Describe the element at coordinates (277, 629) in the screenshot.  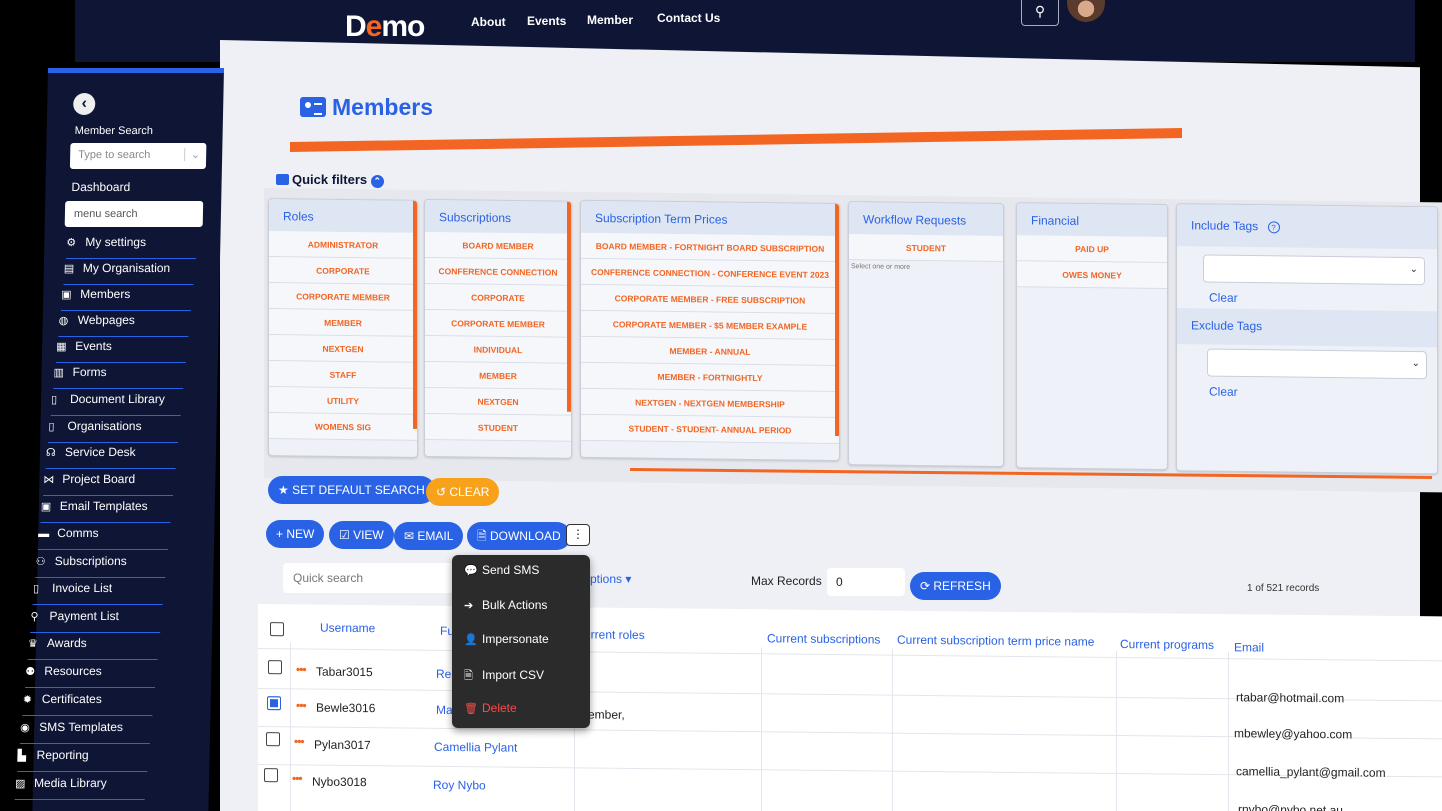
I see `select-all-checkbox` at that location.